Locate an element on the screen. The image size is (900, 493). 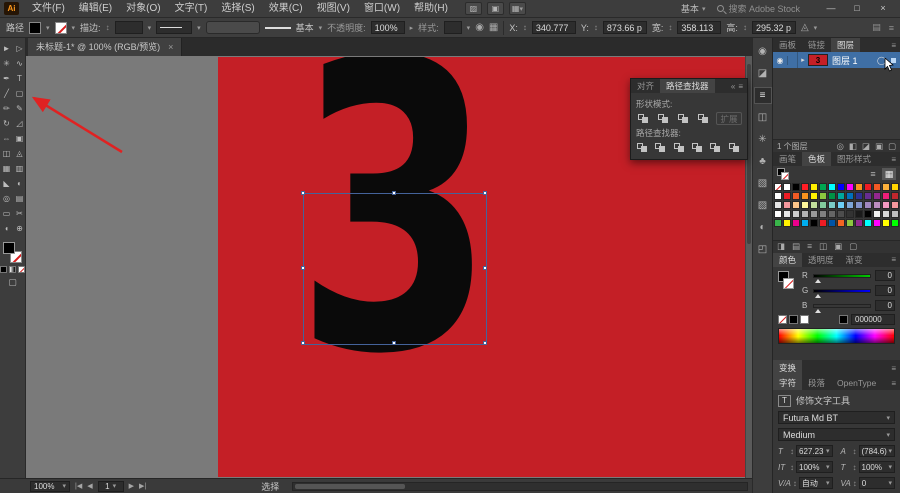
tab-character: 字符 is located at coordinates (788, 383).